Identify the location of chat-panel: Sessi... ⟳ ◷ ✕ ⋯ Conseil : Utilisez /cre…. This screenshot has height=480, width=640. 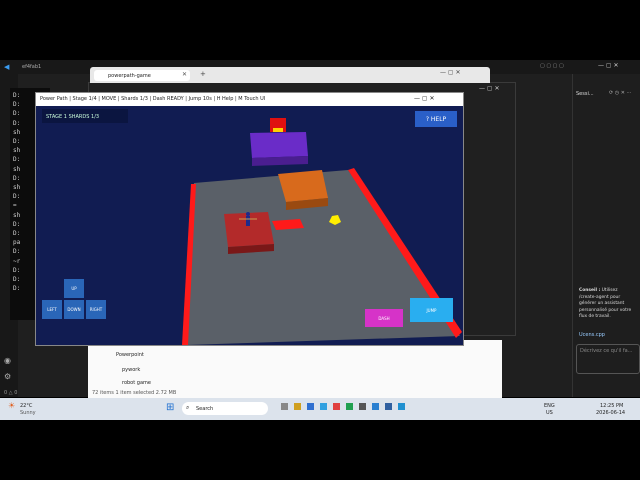
(606, 235).